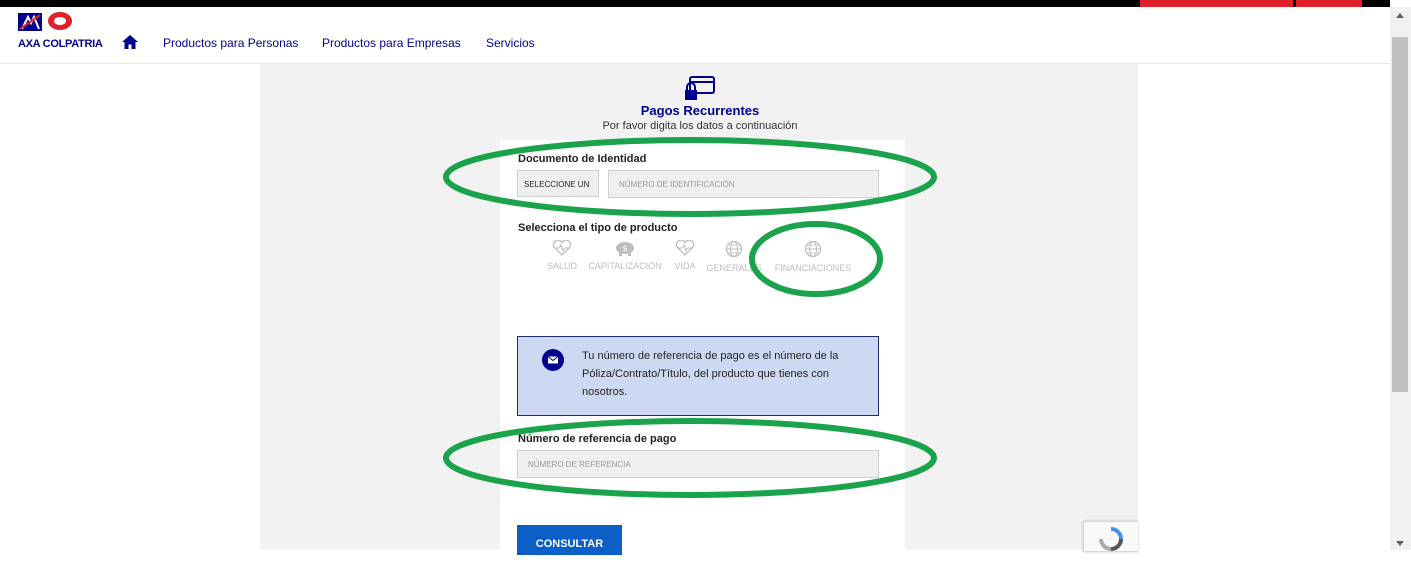 This screenshot has width=1411, height=562. I want to click on product-label: VIDA, so click(685, 266).